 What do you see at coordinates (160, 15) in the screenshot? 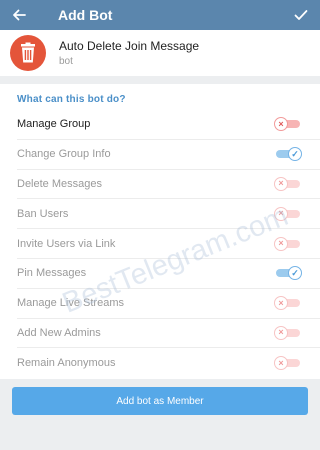
I see `top-app-bar: Add Bot` at bounding box center [160, 15].